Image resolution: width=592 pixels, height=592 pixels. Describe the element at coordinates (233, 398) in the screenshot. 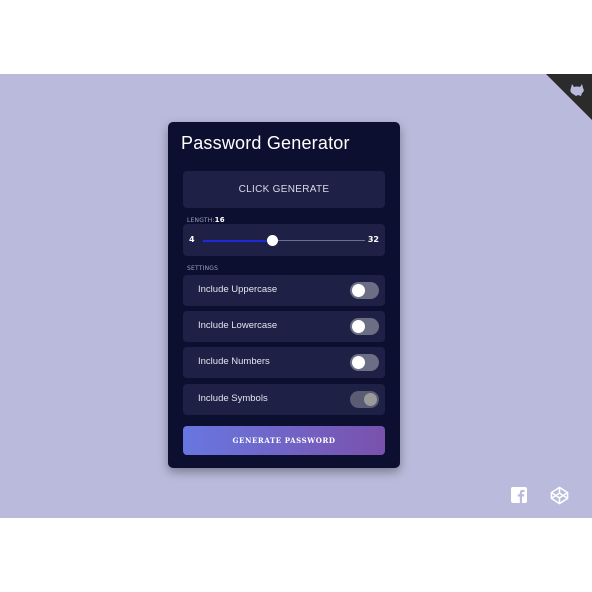

I see `setting-label: Include Symbols` at that location.